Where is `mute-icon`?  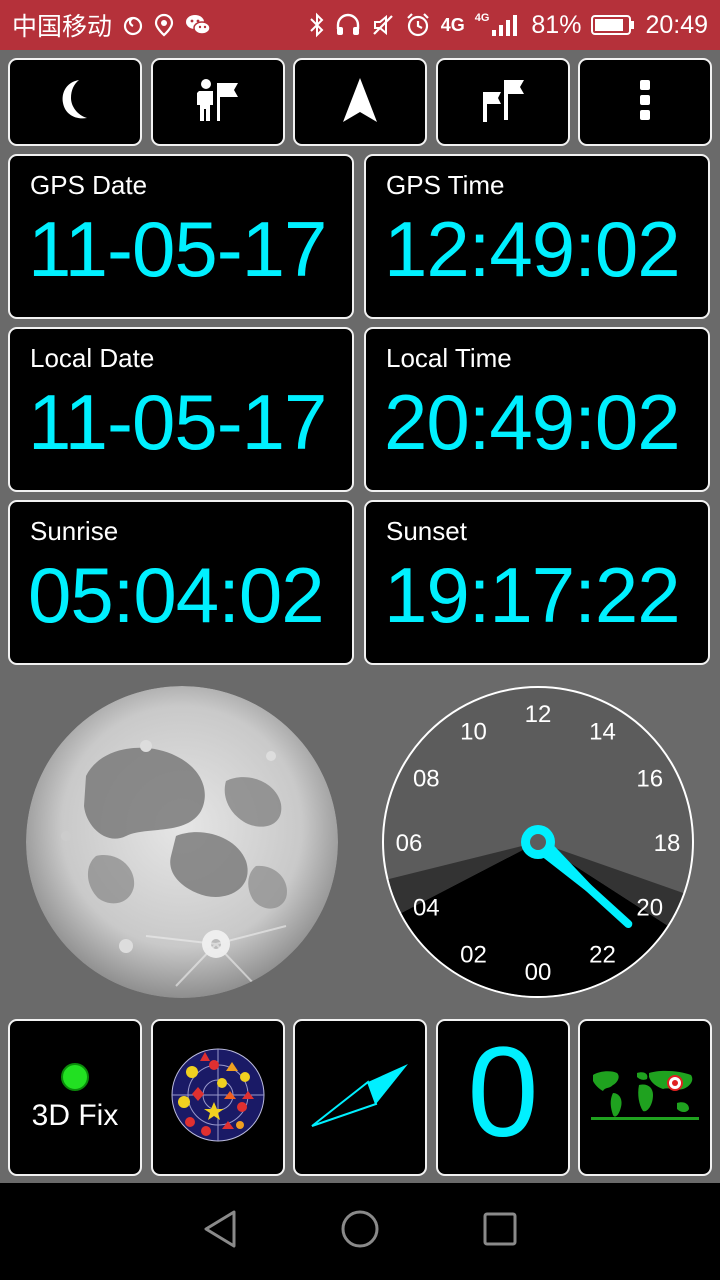 mute-icon is located at coordinates (383, 25).